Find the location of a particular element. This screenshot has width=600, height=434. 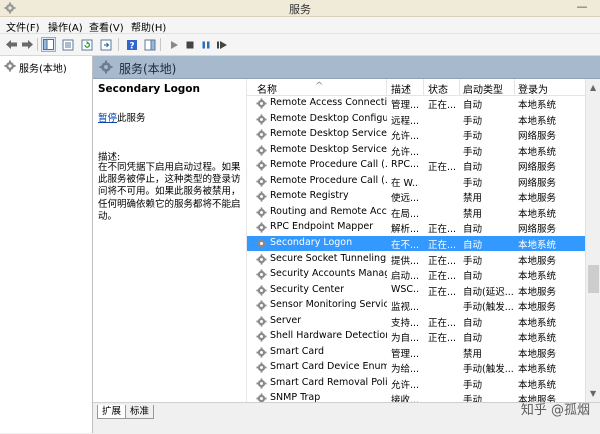

column-status: 状态 is located at coordinates (438, 88).